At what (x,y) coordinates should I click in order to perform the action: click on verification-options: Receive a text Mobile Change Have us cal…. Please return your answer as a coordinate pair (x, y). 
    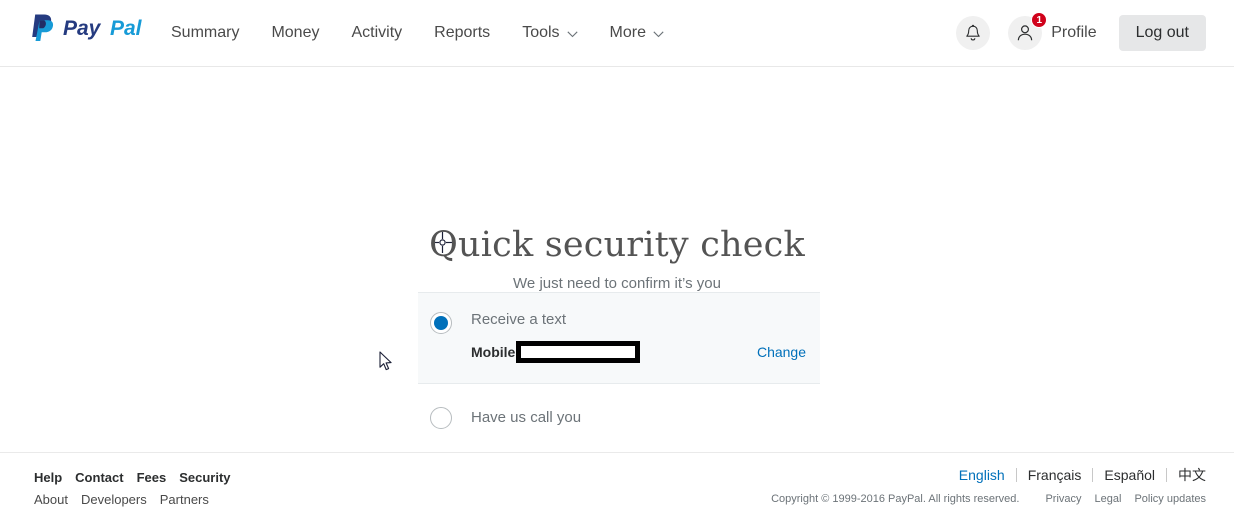
    Looking at the image, I should click on (619, 360).